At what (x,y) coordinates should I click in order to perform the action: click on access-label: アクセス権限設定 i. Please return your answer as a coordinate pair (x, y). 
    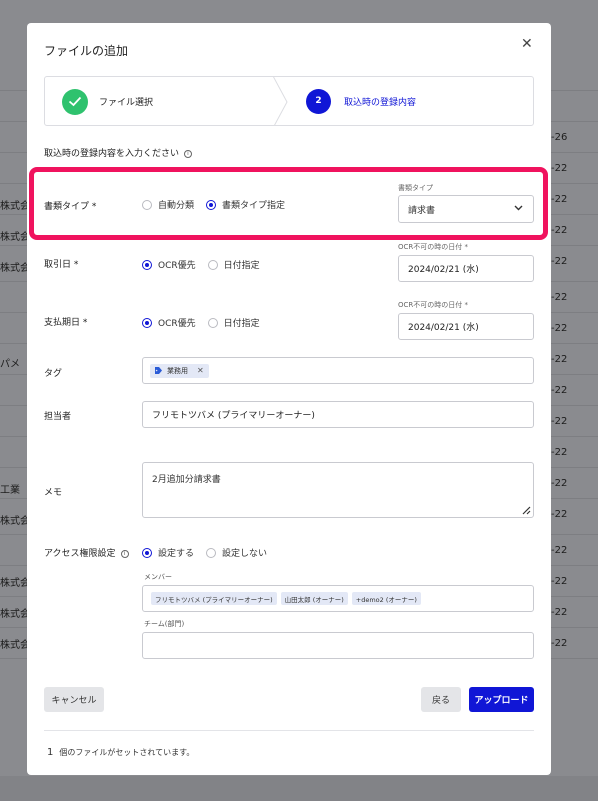
    Looking at the image, I should click on (86, 552).